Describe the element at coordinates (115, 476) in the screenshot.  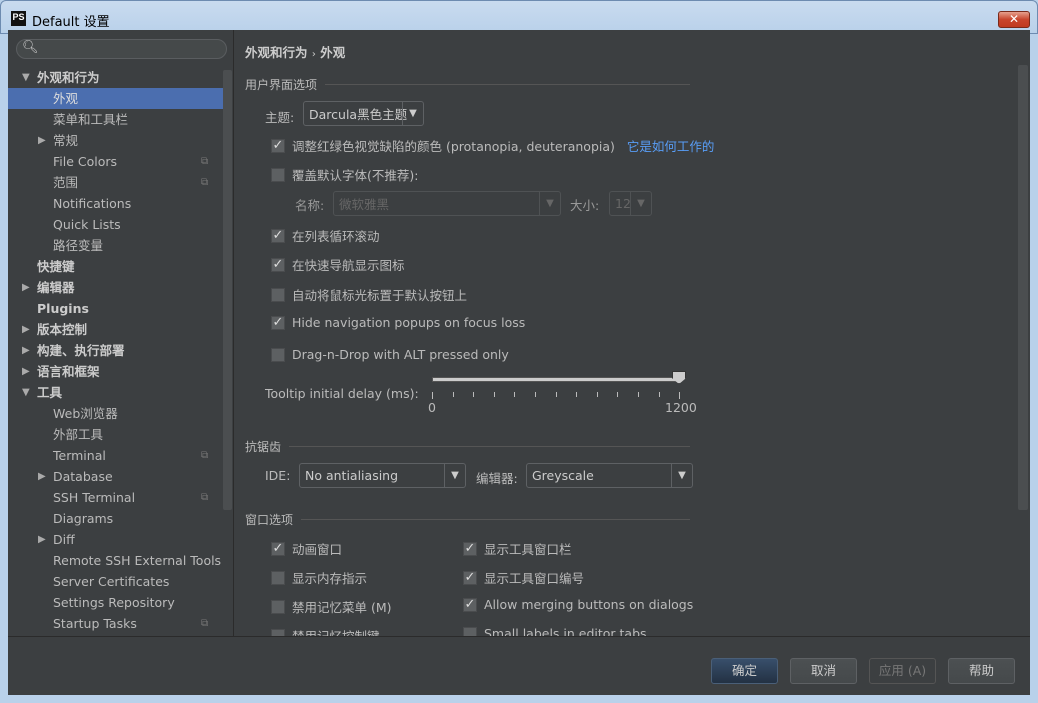
I see `sidebar-item: ▶ Database` at that location.